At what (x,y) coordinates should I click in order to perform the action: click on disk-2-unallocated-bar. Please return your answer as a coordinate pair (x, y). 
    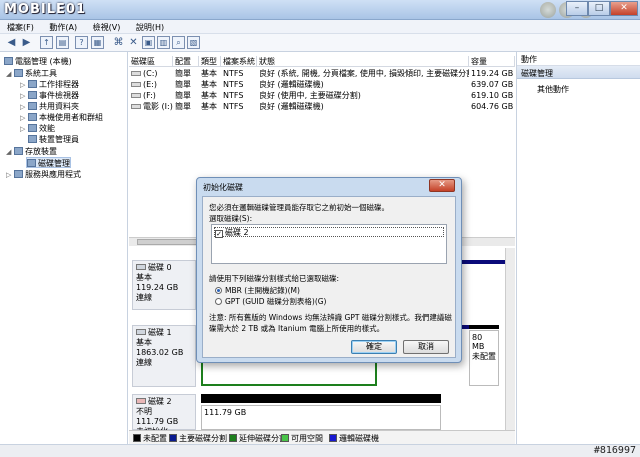
    Looking at the image, I should click on (321, 398).